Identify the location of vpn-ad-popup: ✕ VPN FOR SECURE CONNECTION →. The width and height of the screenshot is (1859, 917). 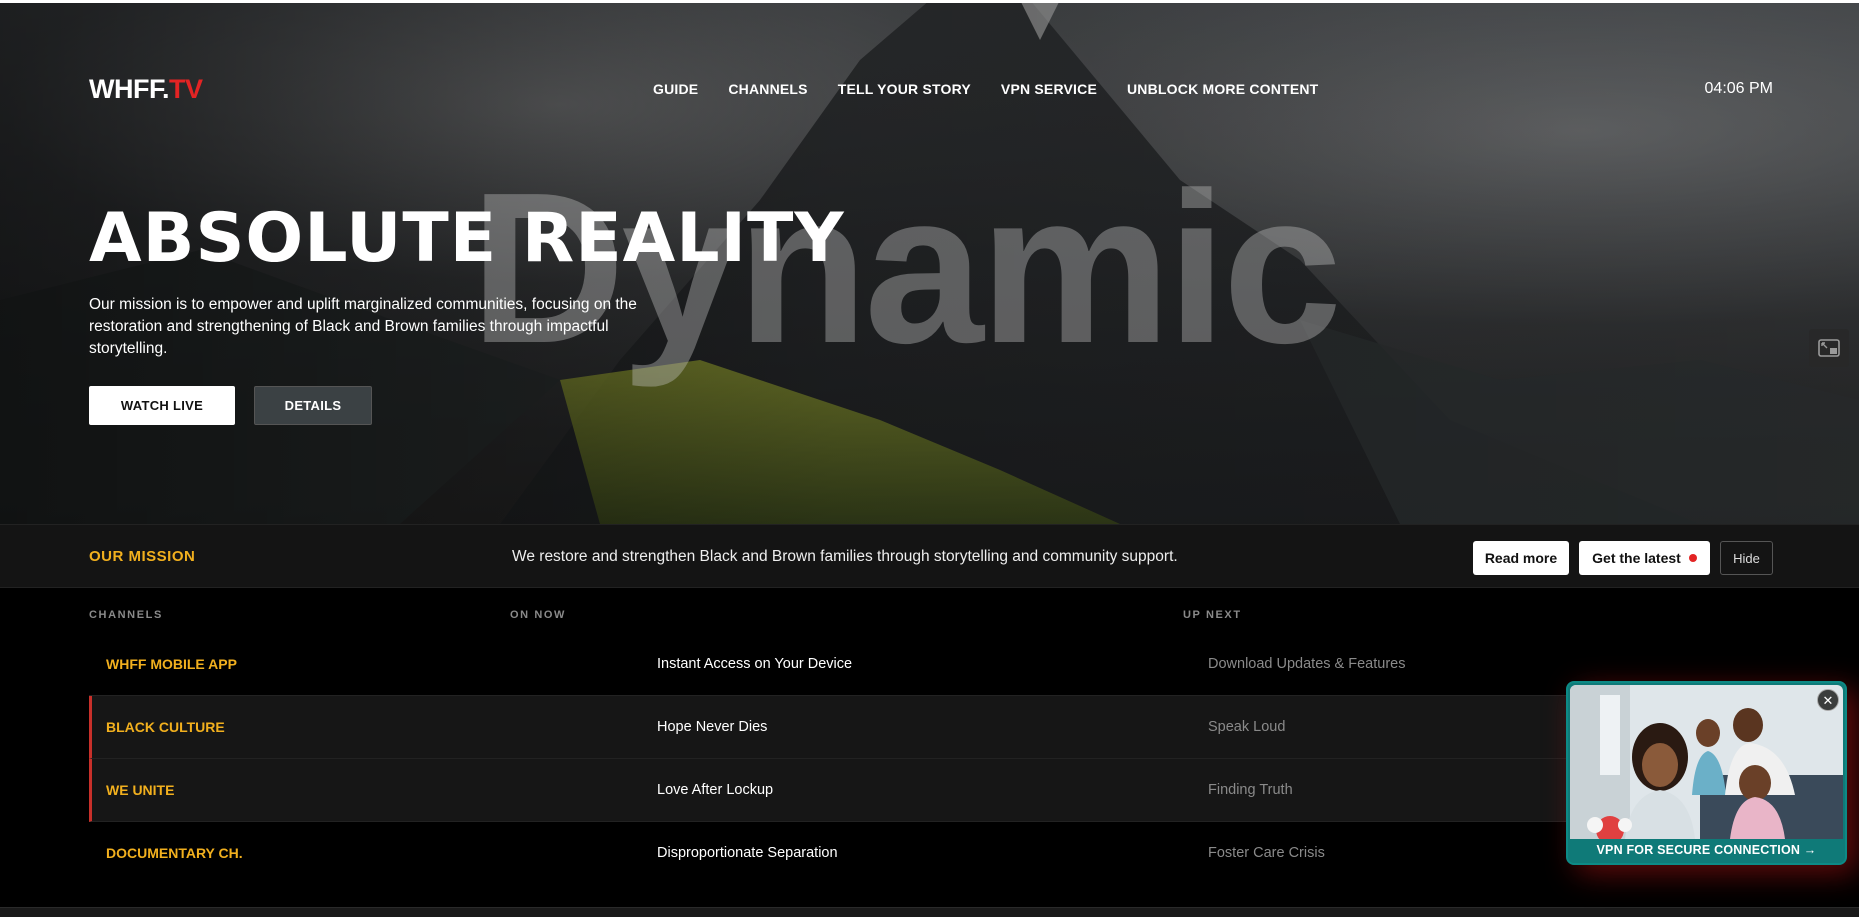
(1706, 773).